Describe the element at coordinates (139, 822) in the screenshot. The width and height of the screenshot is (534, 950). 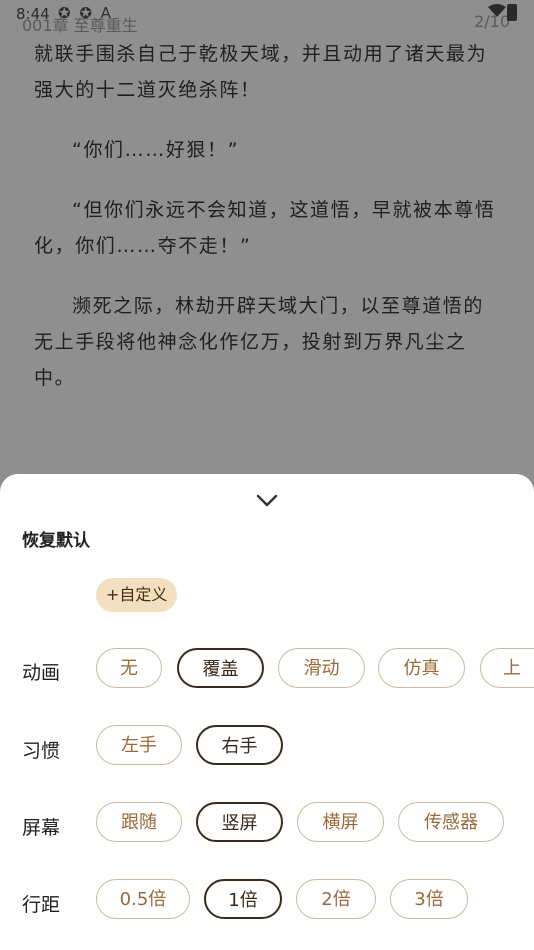
I see `screen-option-follow: 跟随` at that location.